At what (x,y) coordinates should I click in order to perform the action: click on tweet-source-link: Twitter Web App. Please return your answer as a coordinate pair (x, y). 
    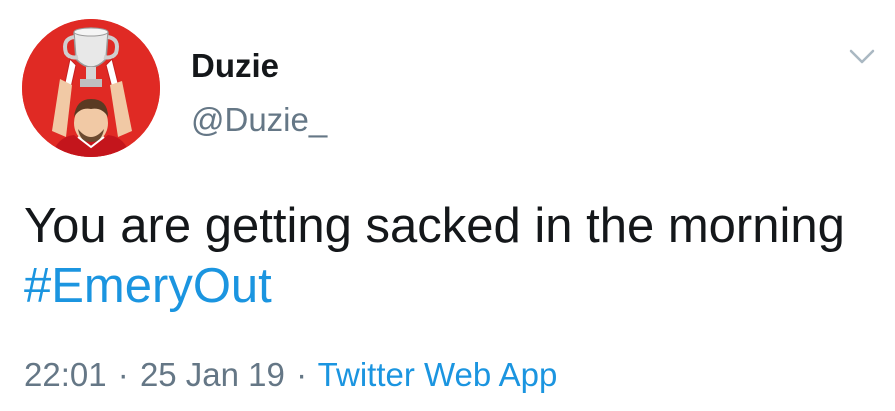
    Looking at the image, I should click on (438, 374).